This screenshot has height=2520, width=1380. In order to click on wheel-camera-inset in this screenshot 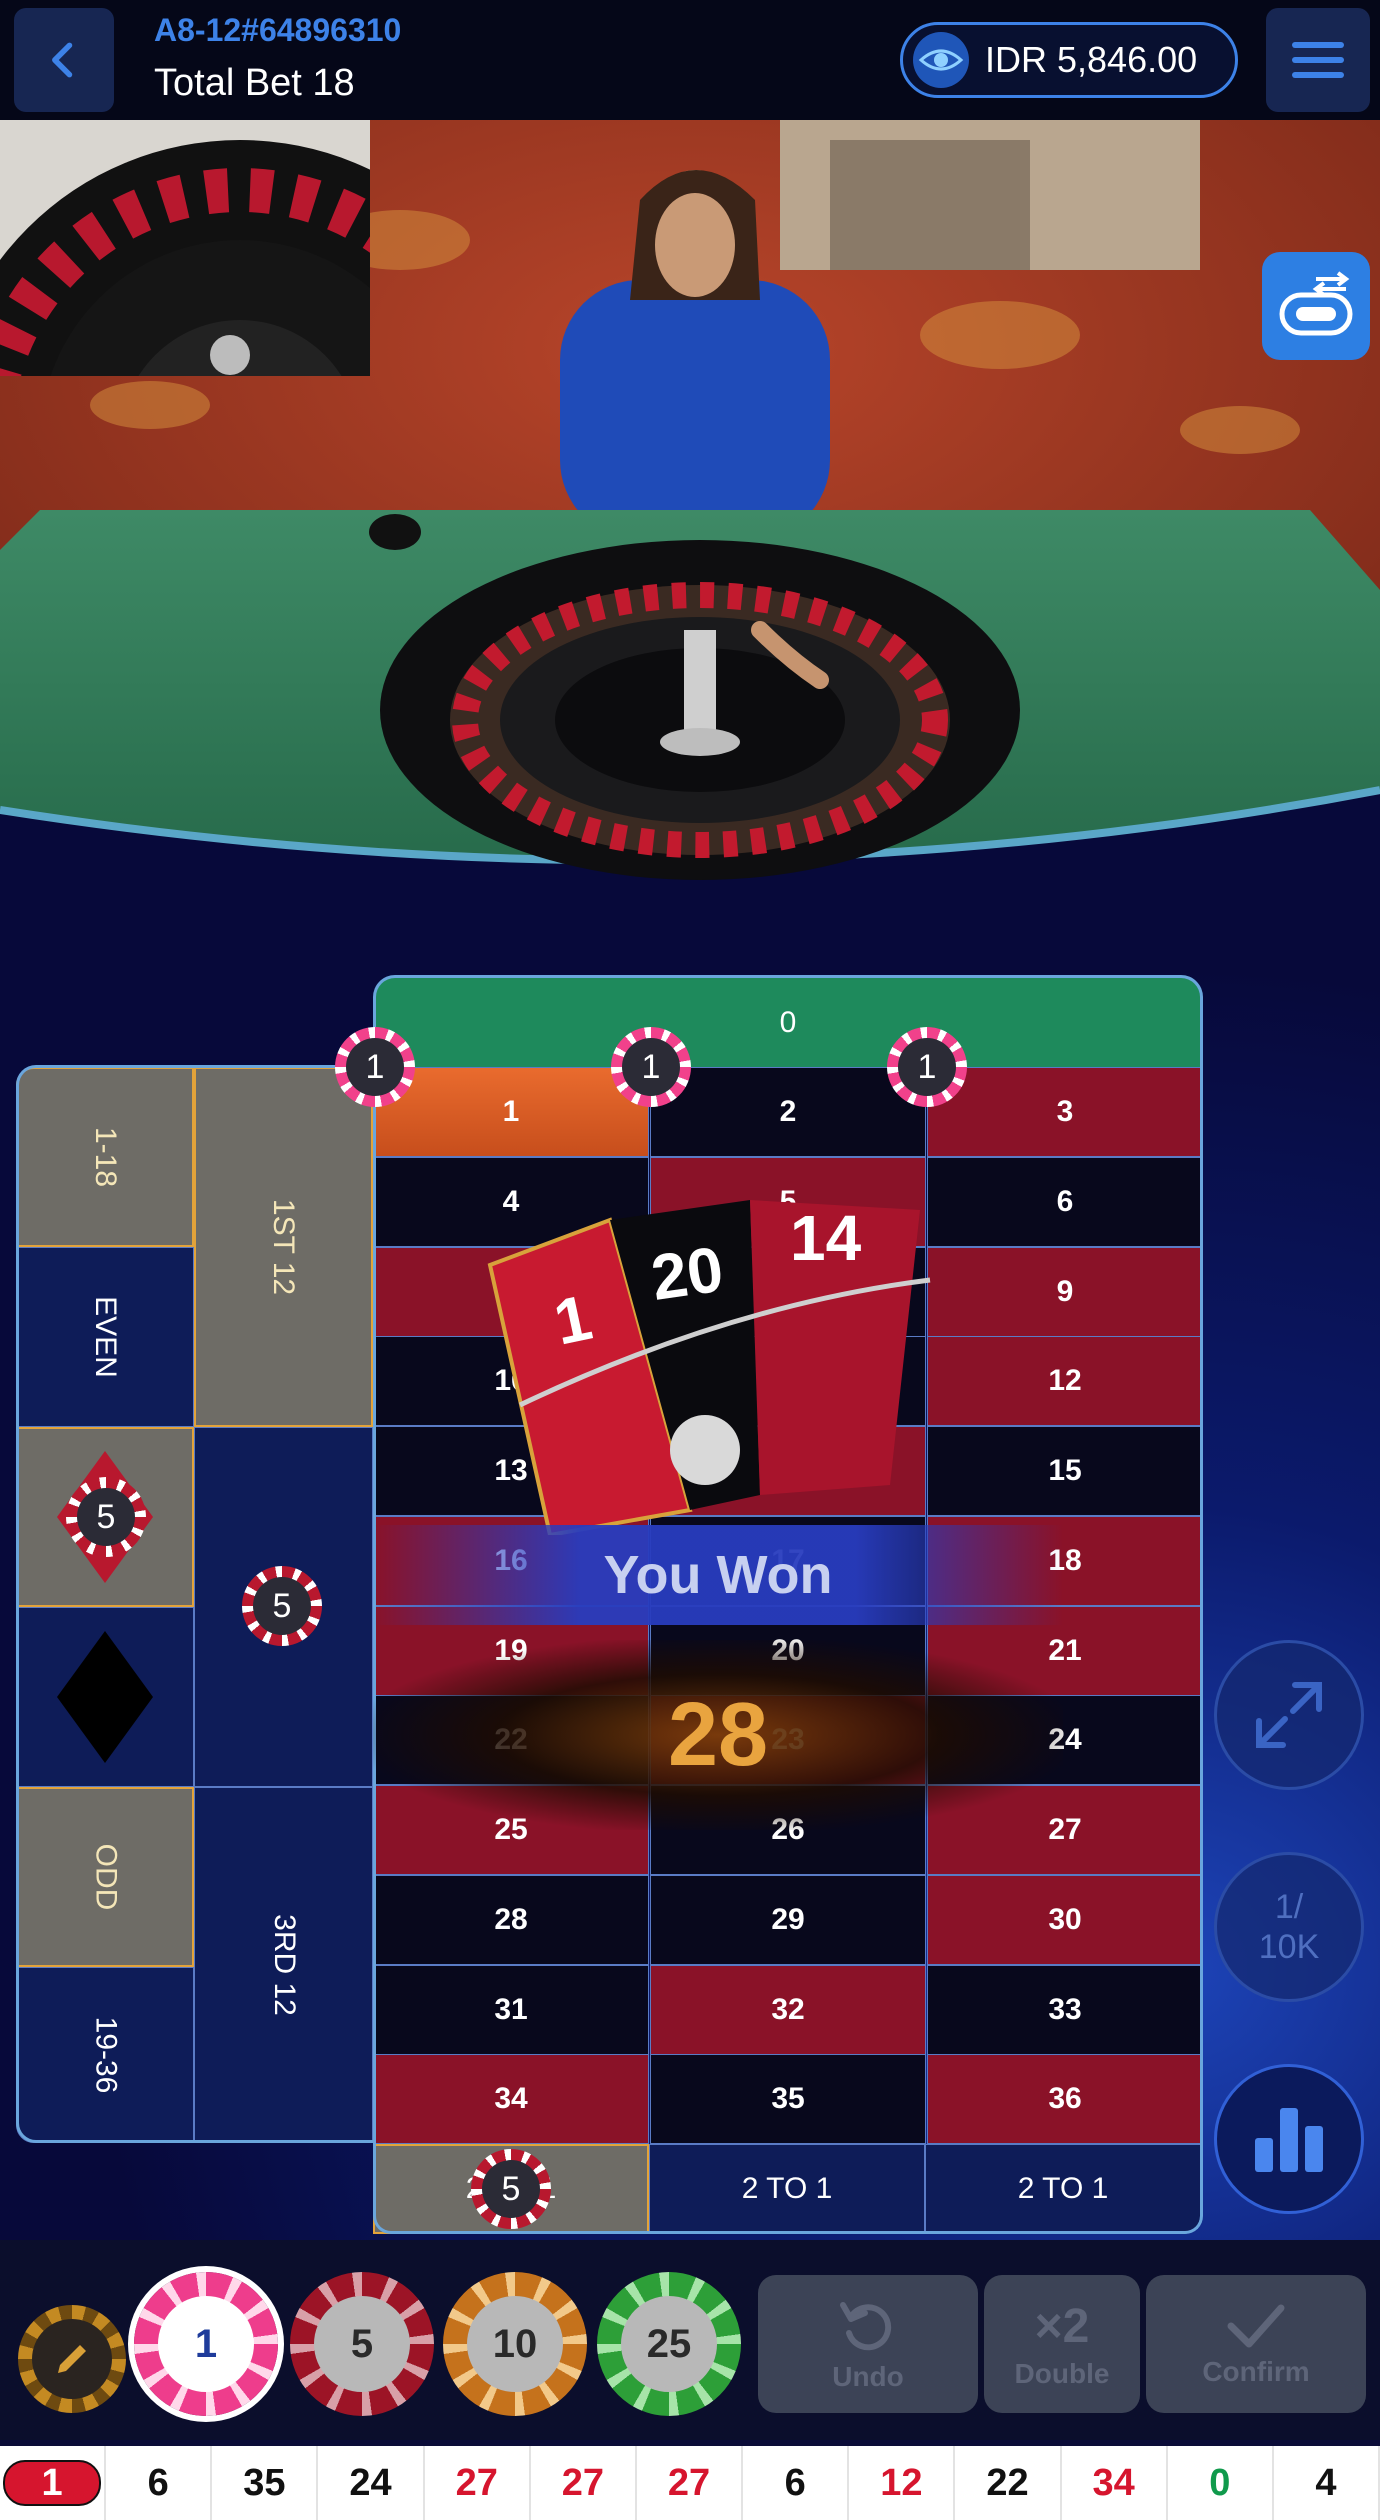, I will do `click(185, 248)`.